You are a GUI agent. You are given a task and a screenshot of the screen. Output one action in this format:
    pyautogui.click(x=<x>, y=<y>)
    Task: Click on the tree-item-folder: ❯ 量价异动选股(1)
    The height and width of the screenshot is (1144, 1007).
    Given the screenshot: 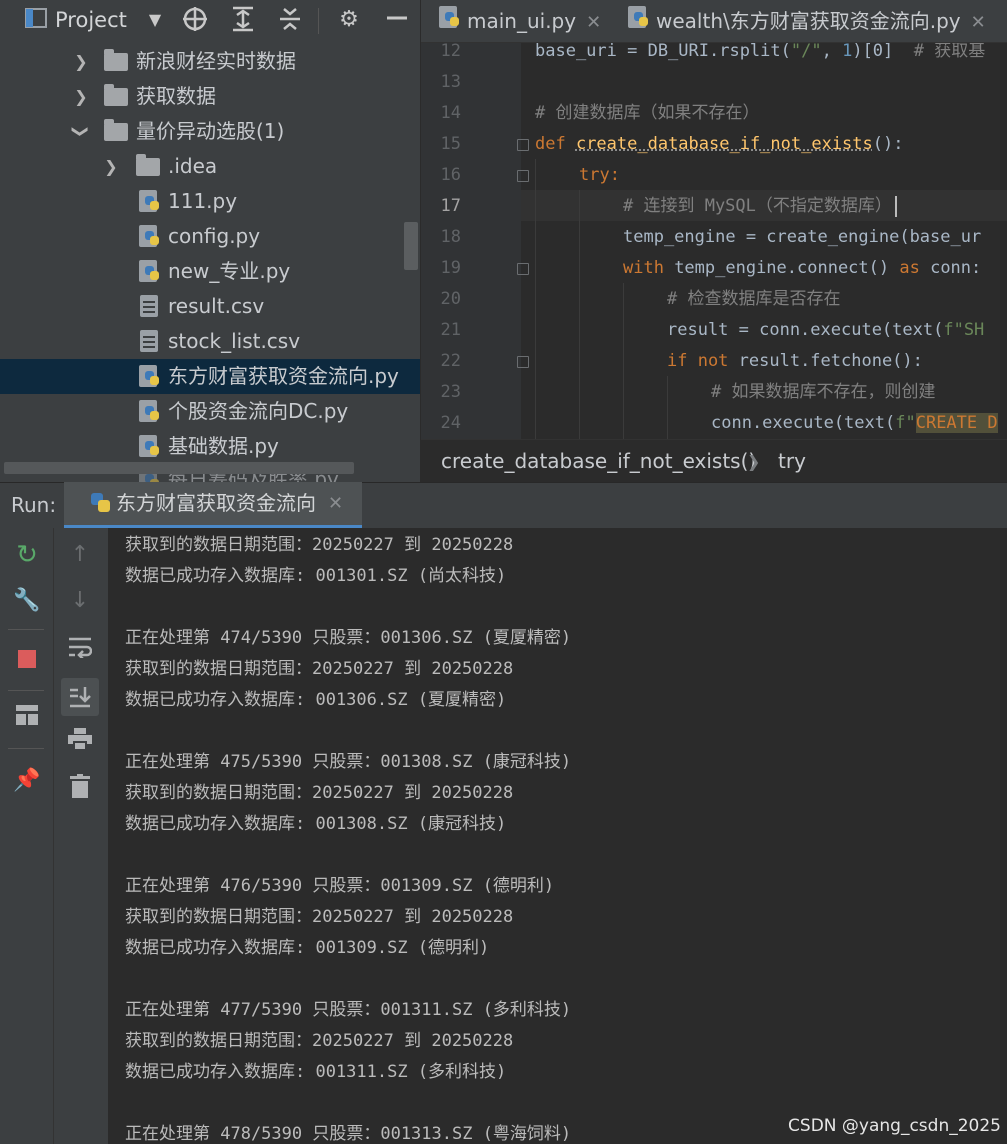 What is the action you would take?
    pyautogui.click(x=210, y=131)
    